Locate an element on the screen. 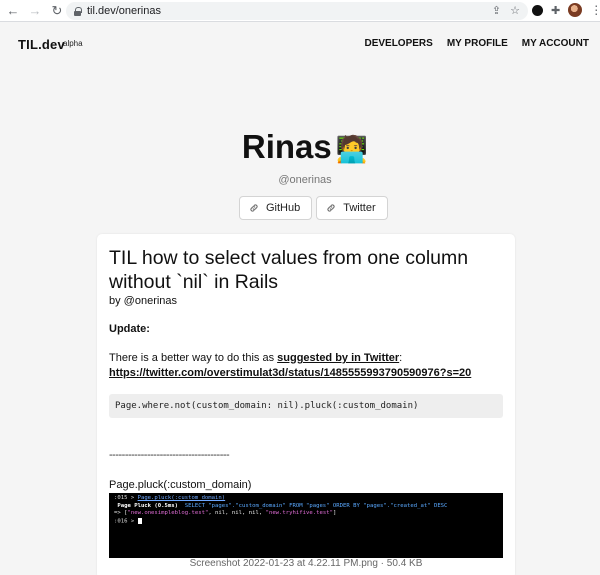 This screenshot has height=575, width=600. nav-developers: DEVELOPERS is located at coordinates (398, 43).